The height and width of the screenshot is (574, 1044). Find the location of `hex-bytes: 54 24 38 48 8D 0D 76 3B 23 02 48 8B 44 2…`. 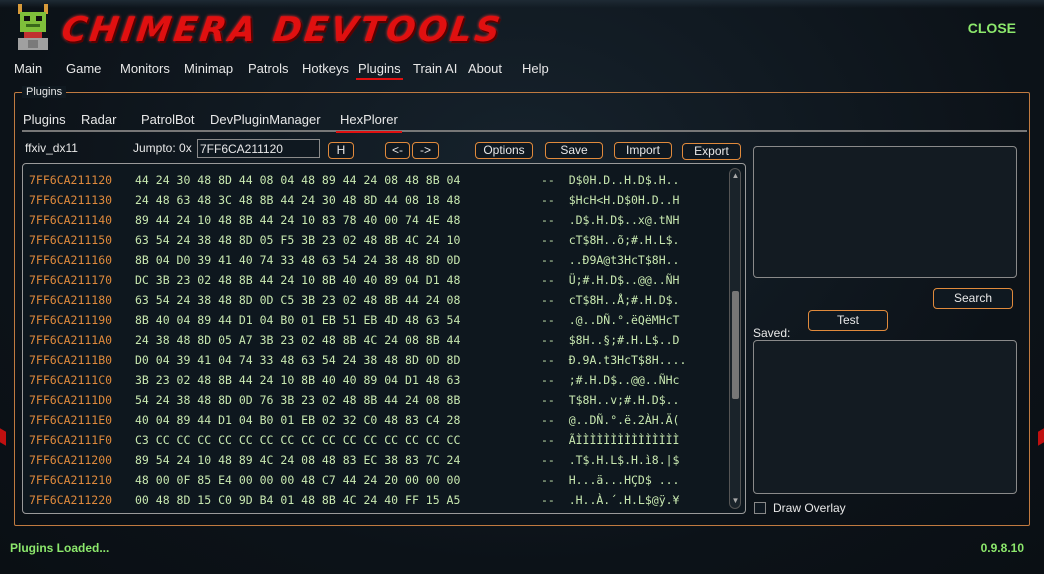

hex-bytes: 54 24 38 48 8D 0D 76 3B 23 02 48 8B 44 2… is located at coordinates (298, 400).